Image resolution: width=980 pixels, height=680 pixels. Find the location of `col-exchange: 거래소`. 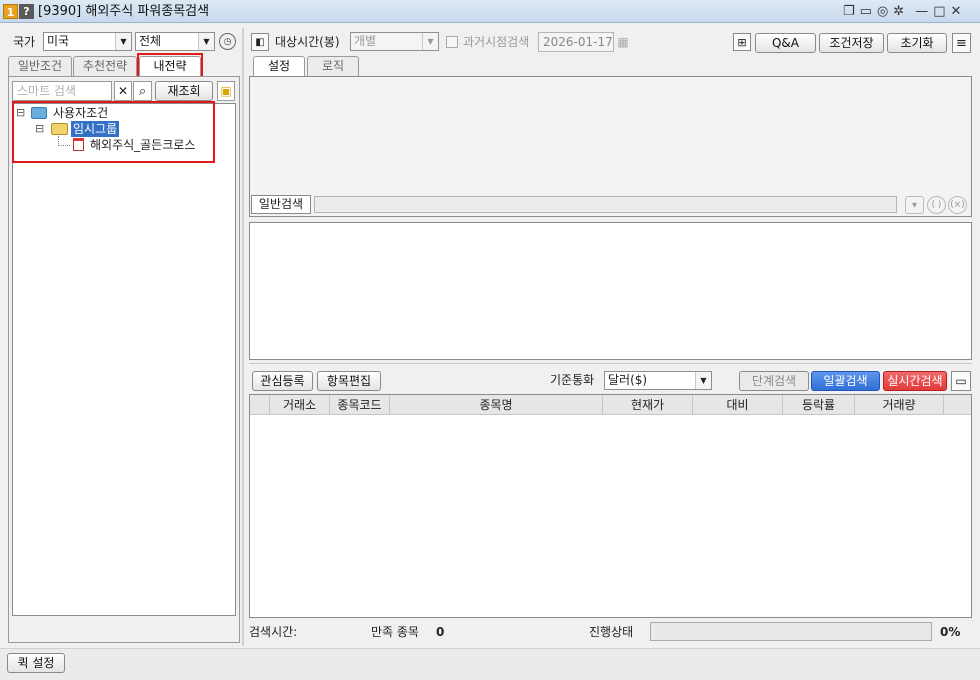

col-exchange: 거래소 is located at coordinates (300, 405).